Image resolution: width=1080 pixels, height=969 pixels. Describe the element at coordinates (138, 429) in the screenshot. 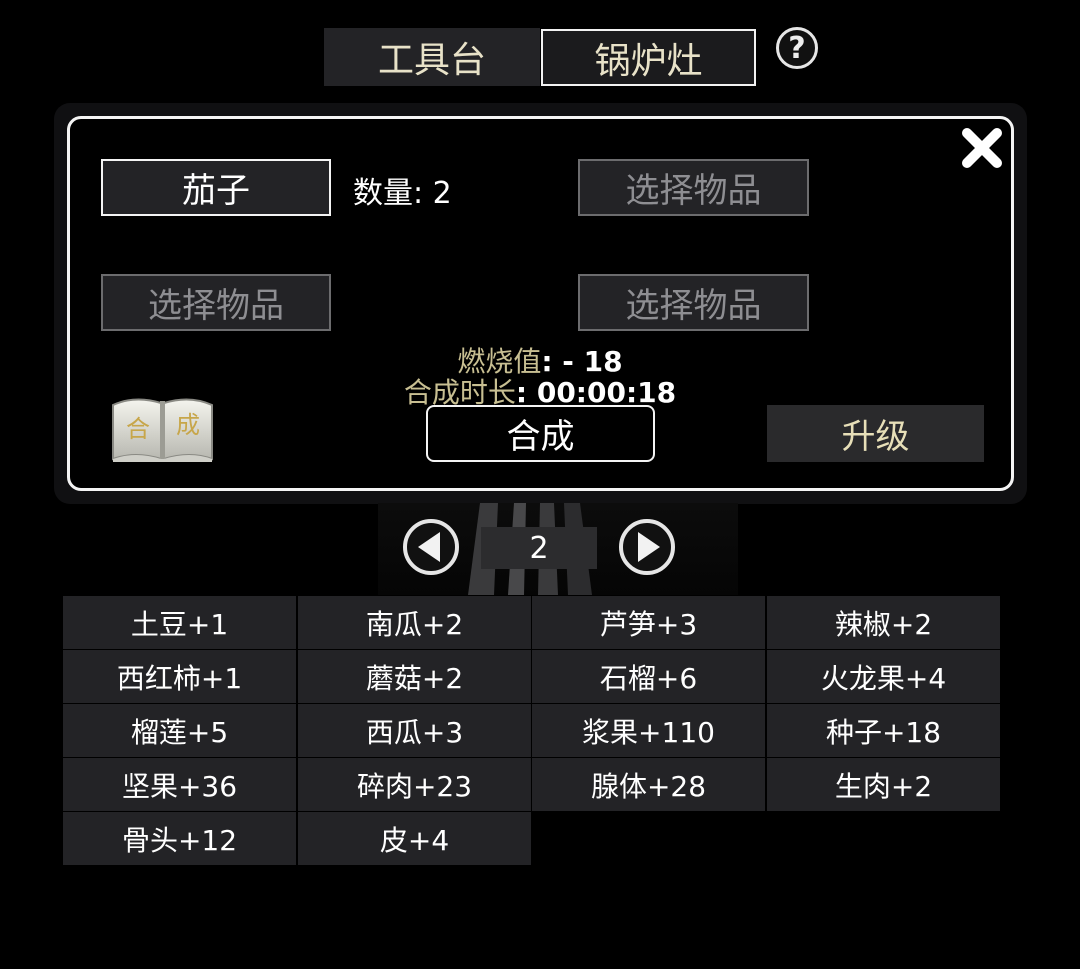

I see `book-char-left: 合` at that location.